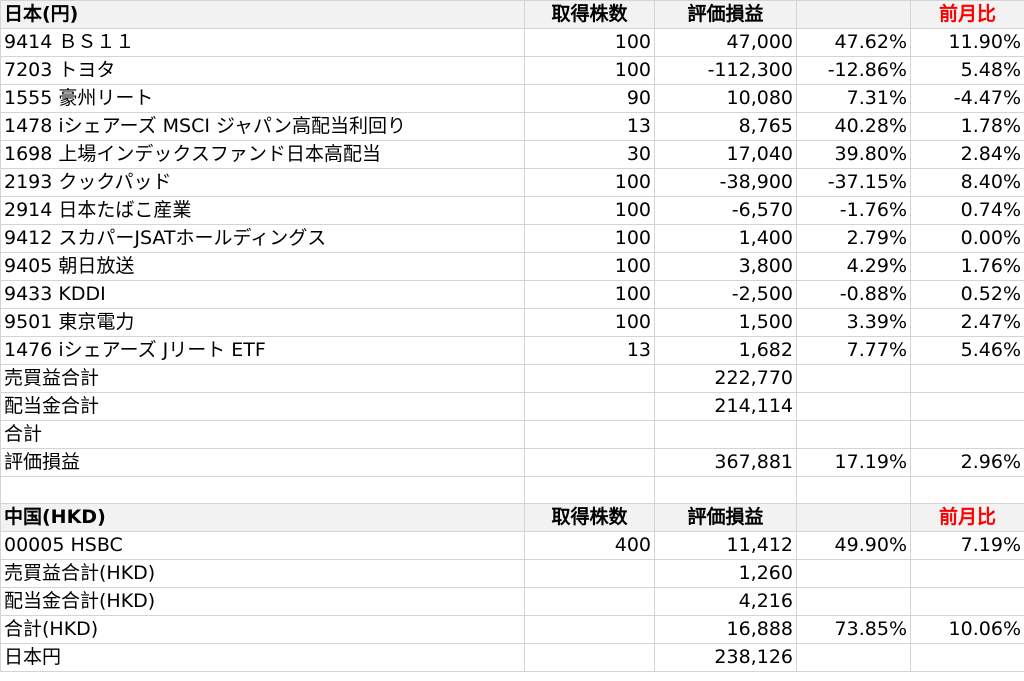  Describe the element at coordinates (725, 546) in the screenshot. I see `gain-cell: 11,412` at that location.